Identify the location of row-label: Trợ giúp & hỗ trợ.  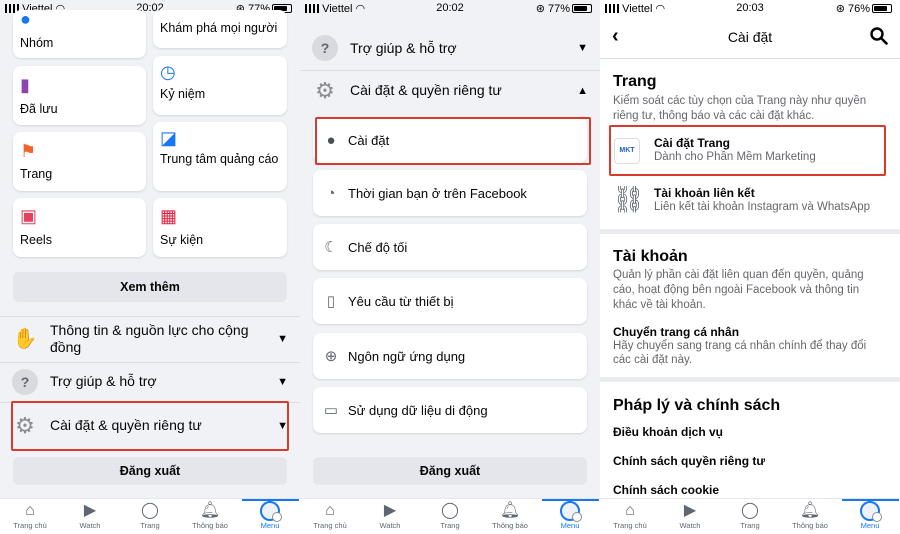
(403, 47).